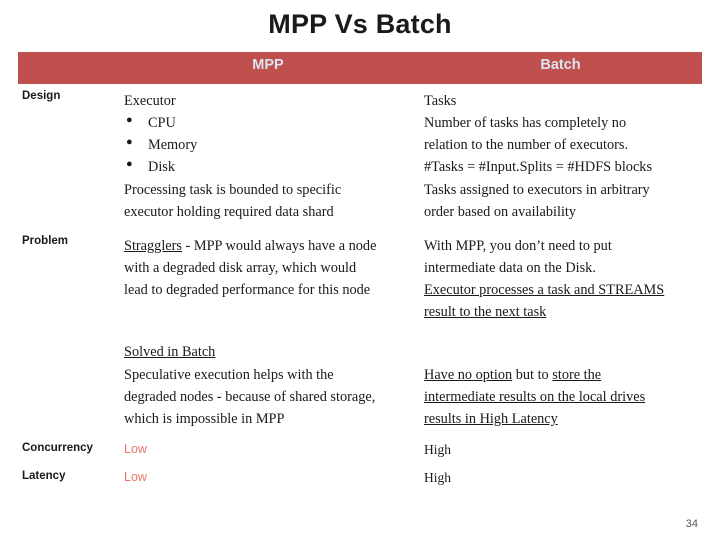 The width and height of the screenshot is (720, 540). Describe the element at coordinates (440, 101) in the screenshot. I see `design-batch-line1: Tasks` at that location.